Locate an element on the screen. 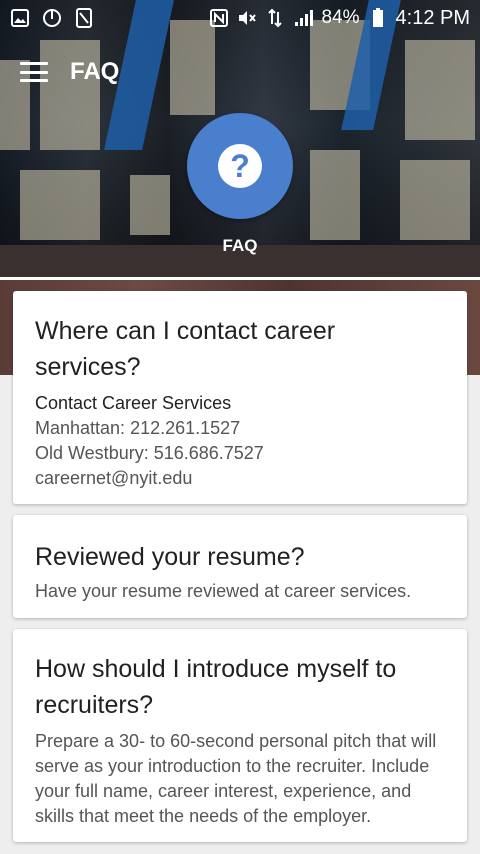 This screenshot has width=480, height=854. faq-line-email: careernet@nyit.edu is located at coordinates (240, 478).